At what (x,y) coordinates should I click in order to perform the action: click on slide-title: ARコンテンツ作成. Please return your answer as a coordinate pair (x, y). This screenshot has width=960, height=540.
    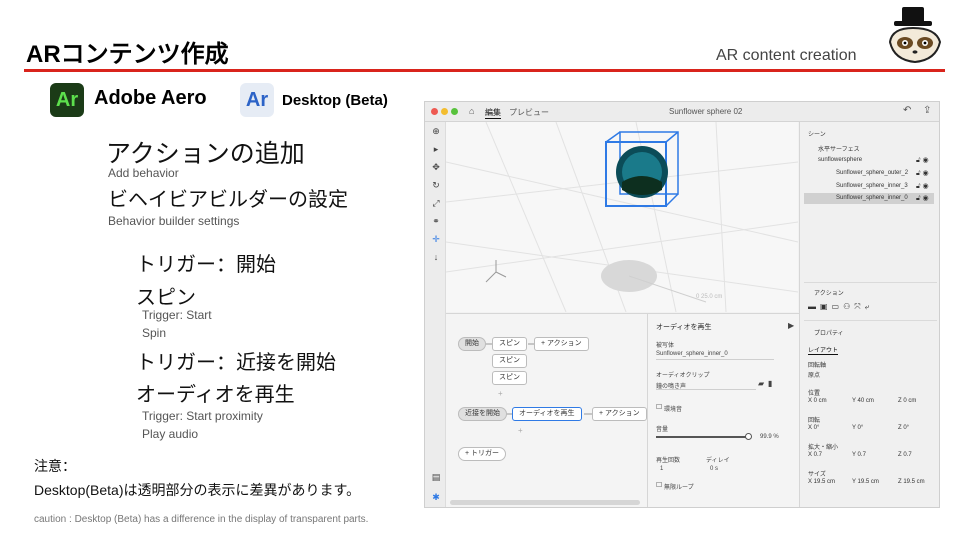
    Looking at the image, I should click on (127, 54).